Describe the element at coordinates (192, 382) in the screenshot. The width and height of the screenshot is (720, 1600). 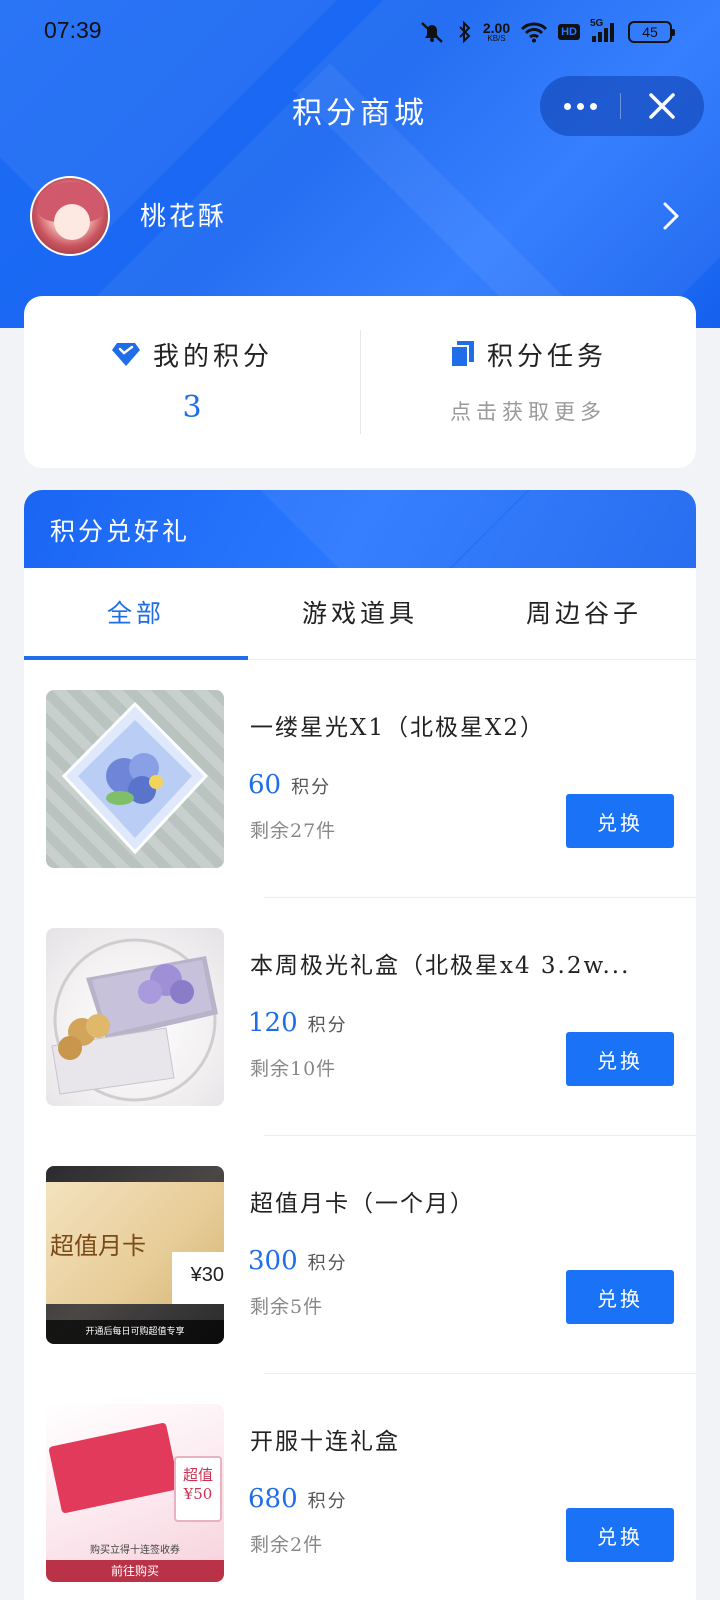
I see `my-points: 我的积分 3` at that location.